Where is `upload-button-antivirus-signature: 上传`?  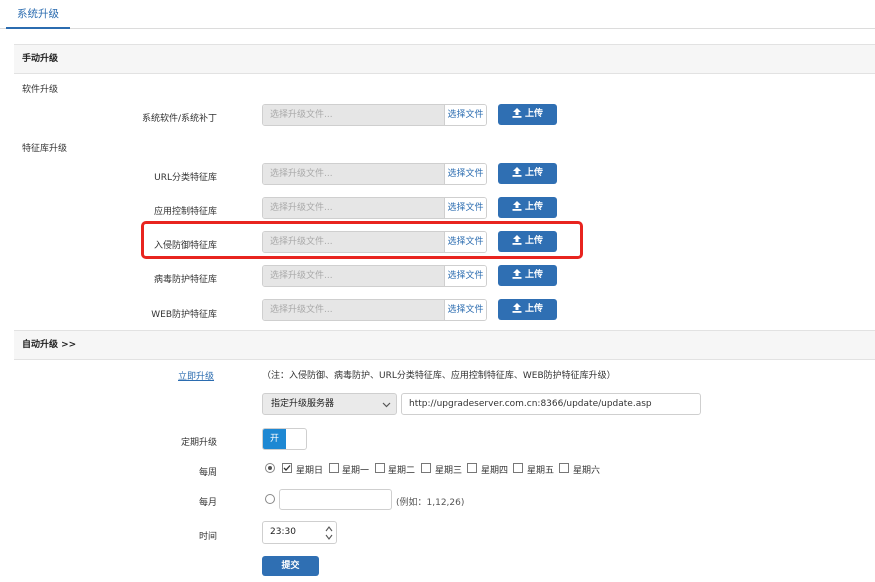
upload-button-antivirus-signature: 上传 is located at coordinates (527, 275).